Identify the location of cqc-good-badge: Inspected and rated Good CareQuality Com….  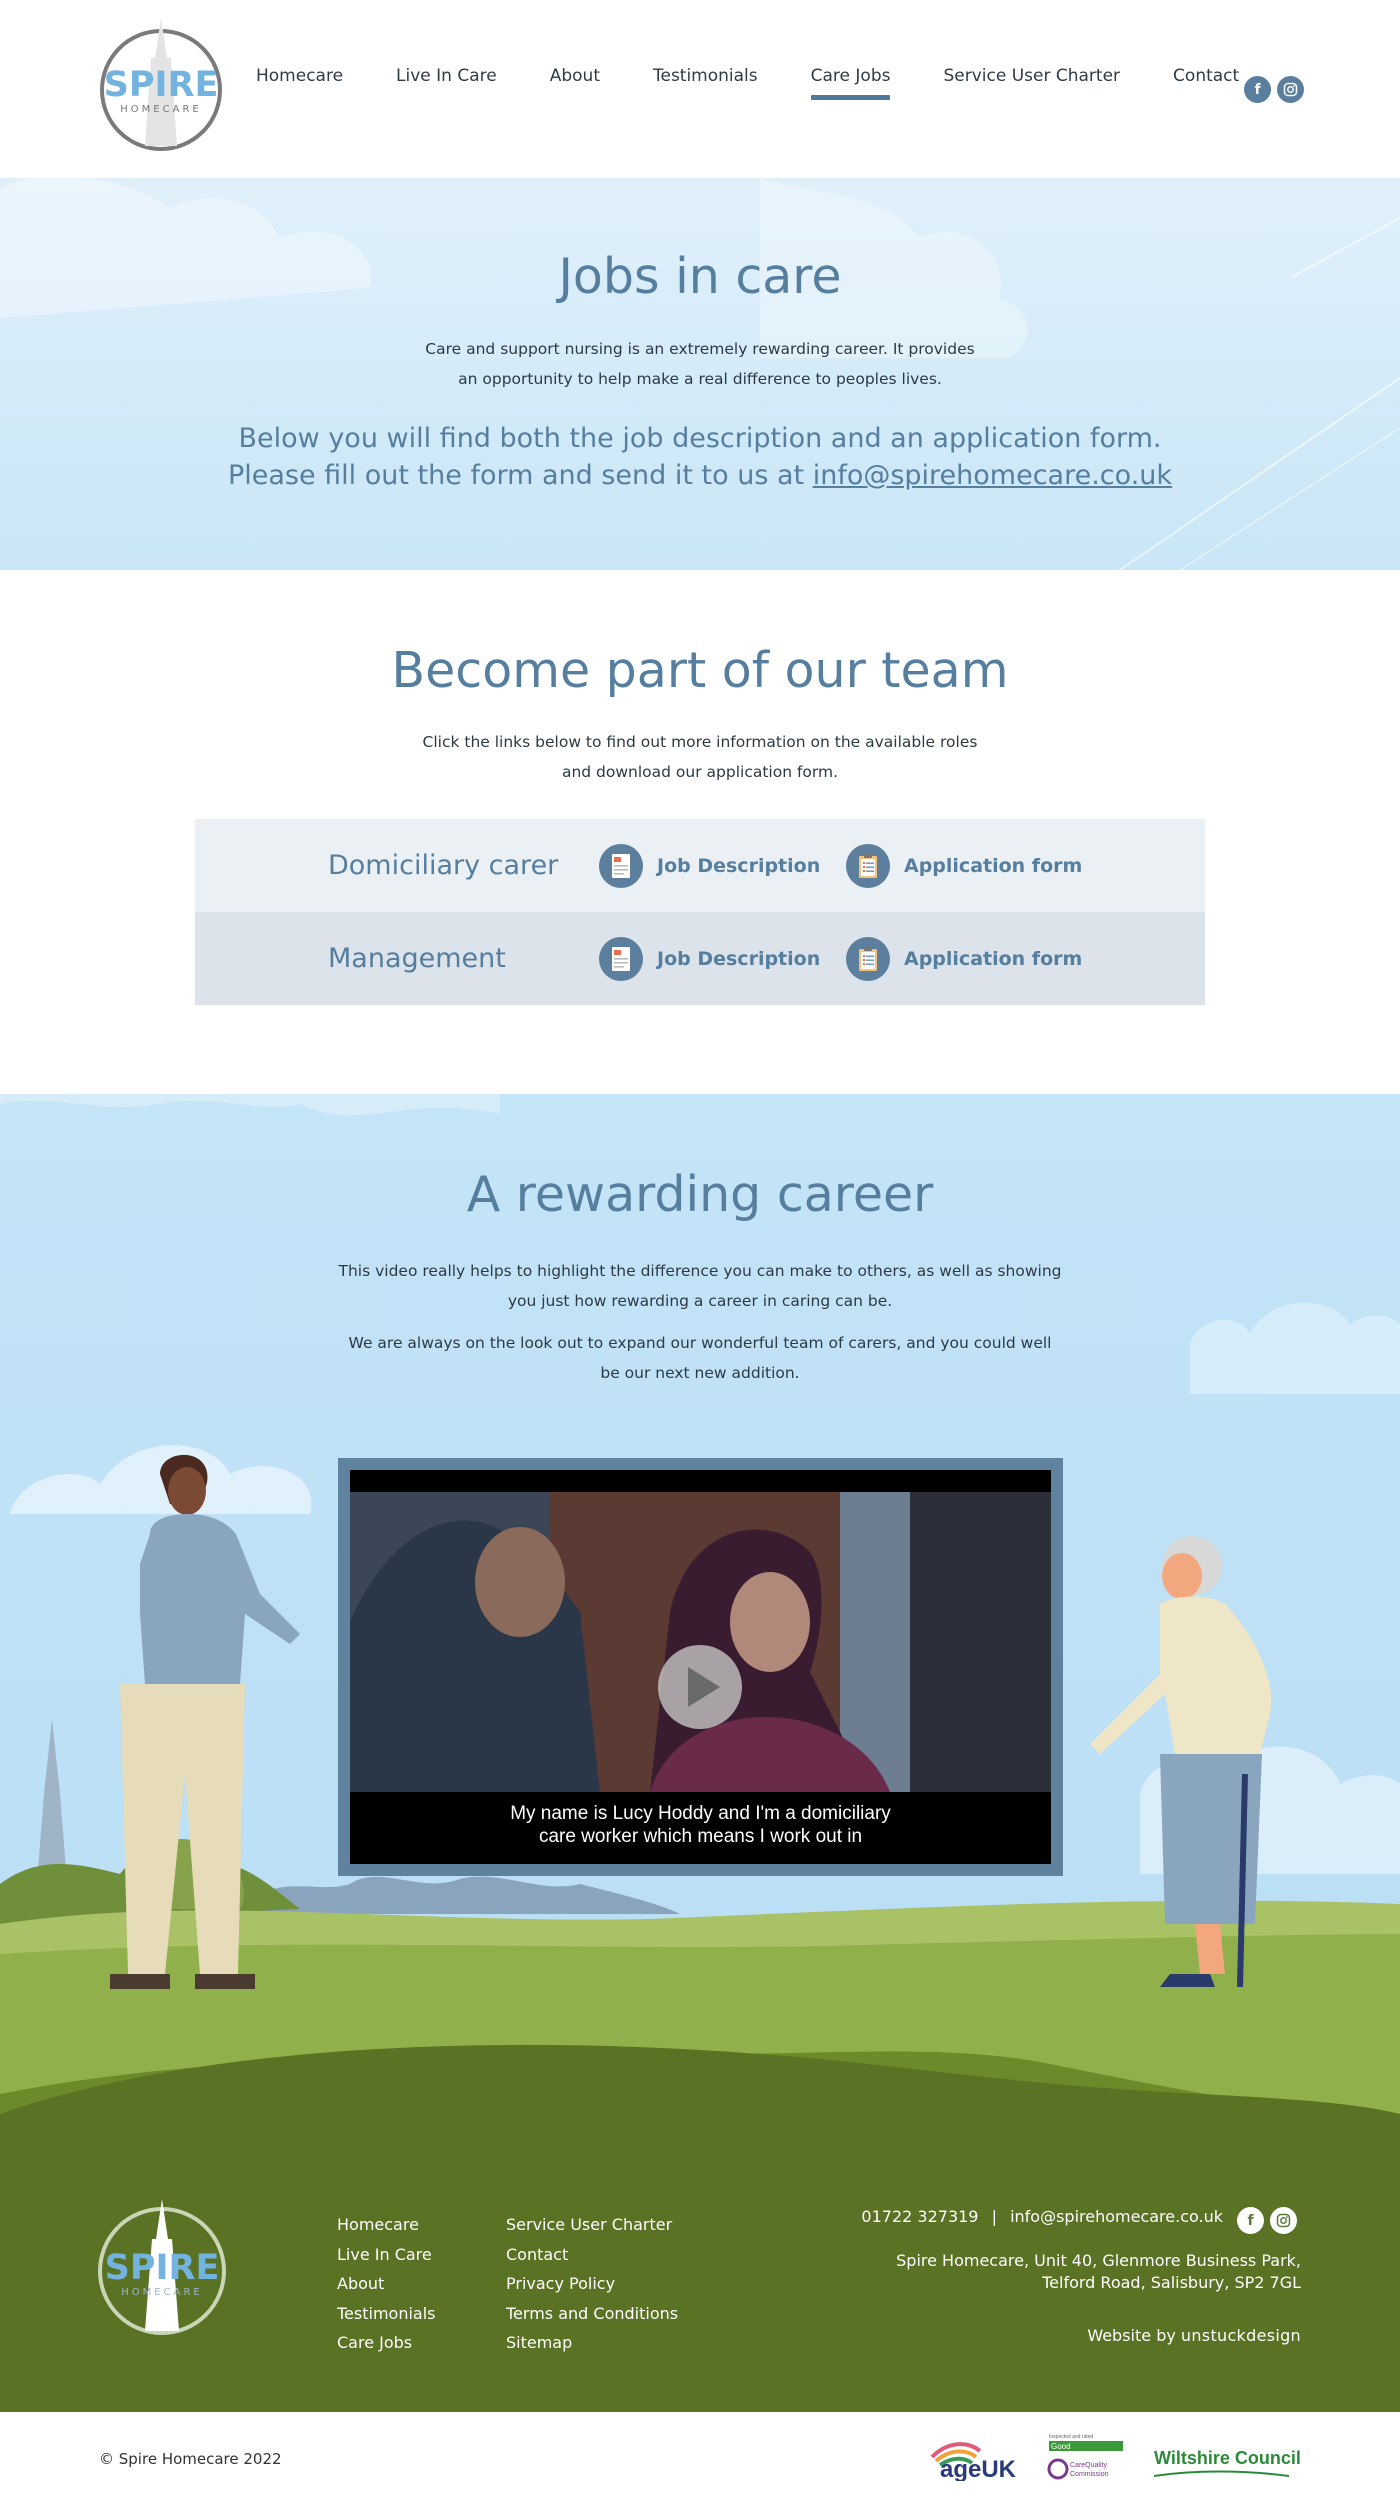
(1086, 2459).